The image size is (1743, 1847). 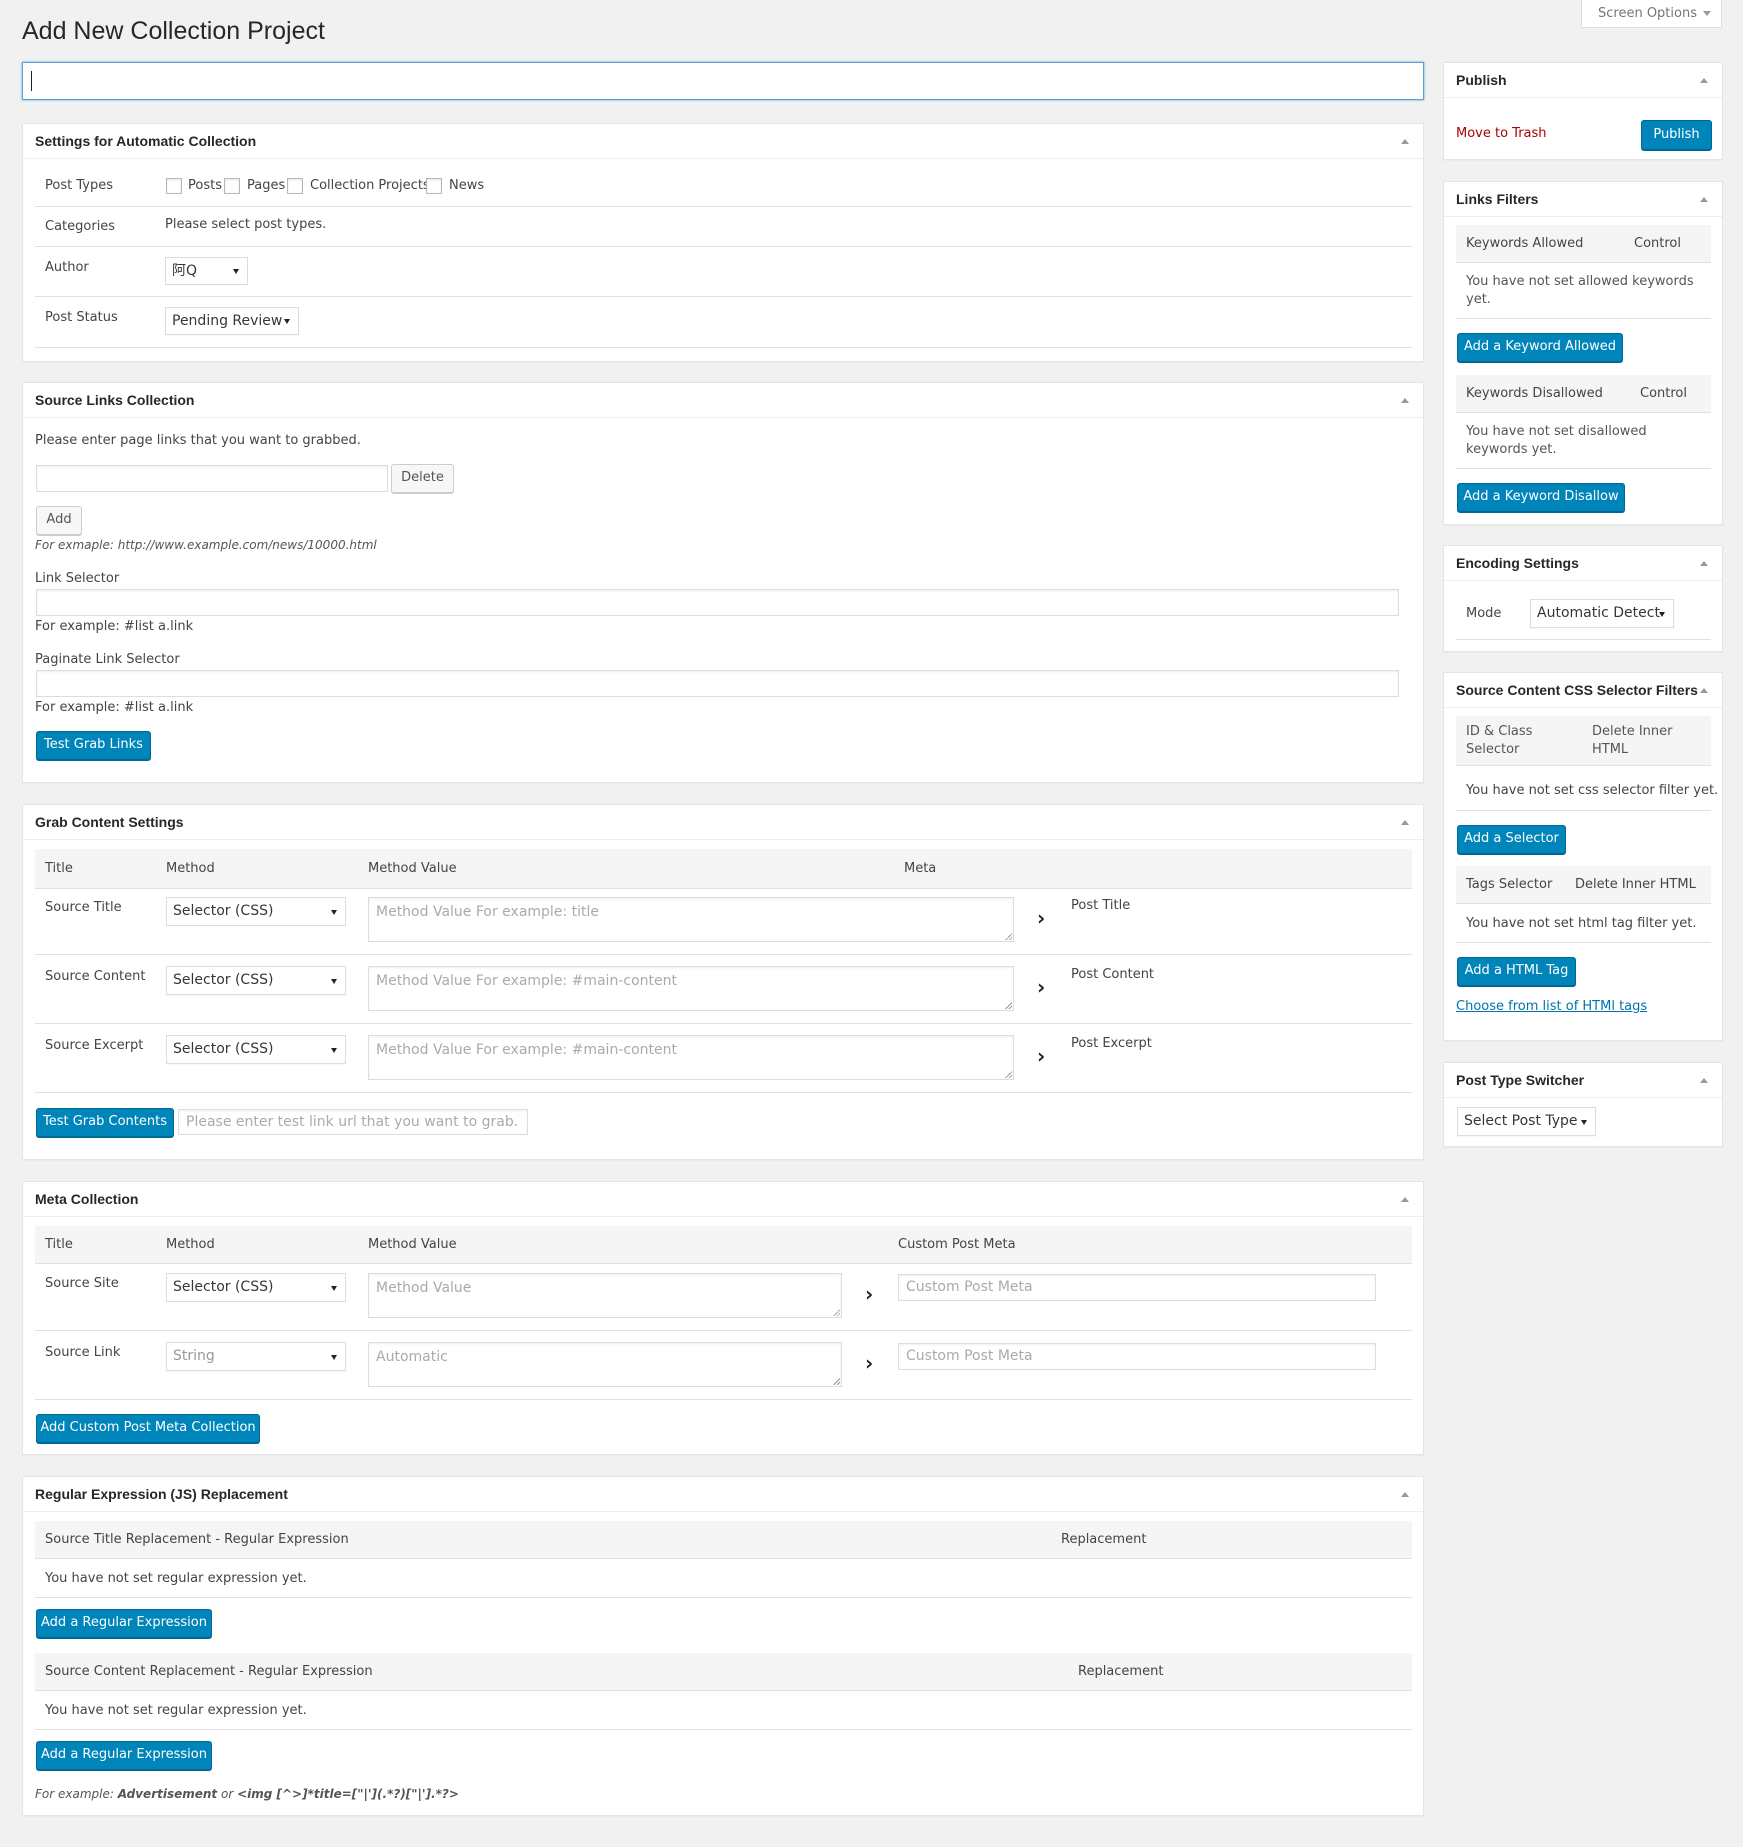 What do you see at coordinates (1540, 347) in the screenshot?
I see `add-keyword-allowed-button: Add a Keyword Allowed` at bounding box center [1540, 347].